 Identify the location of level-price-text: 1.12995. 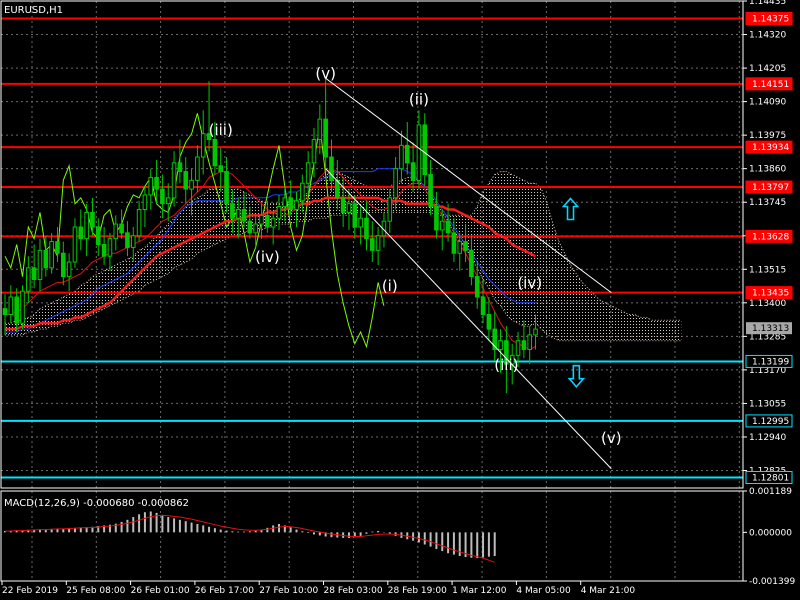
(770, 422).